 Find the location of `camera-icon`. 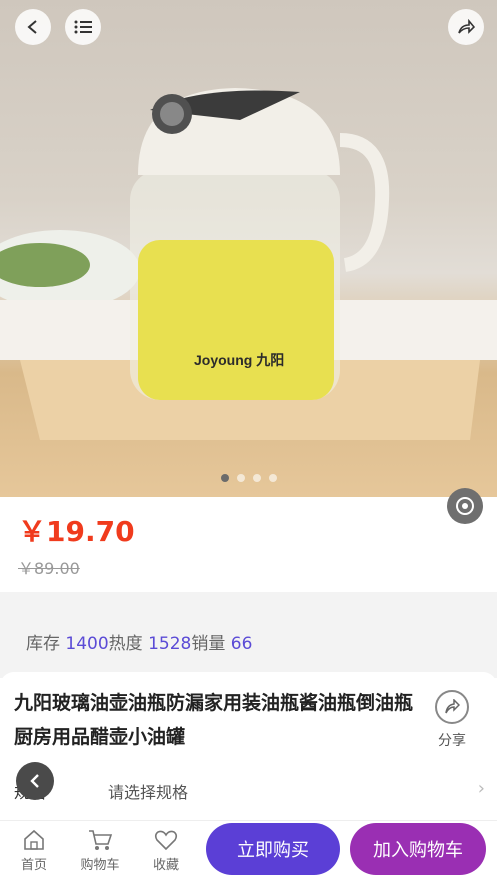

camera-icon is located at coordinates (465, 506).